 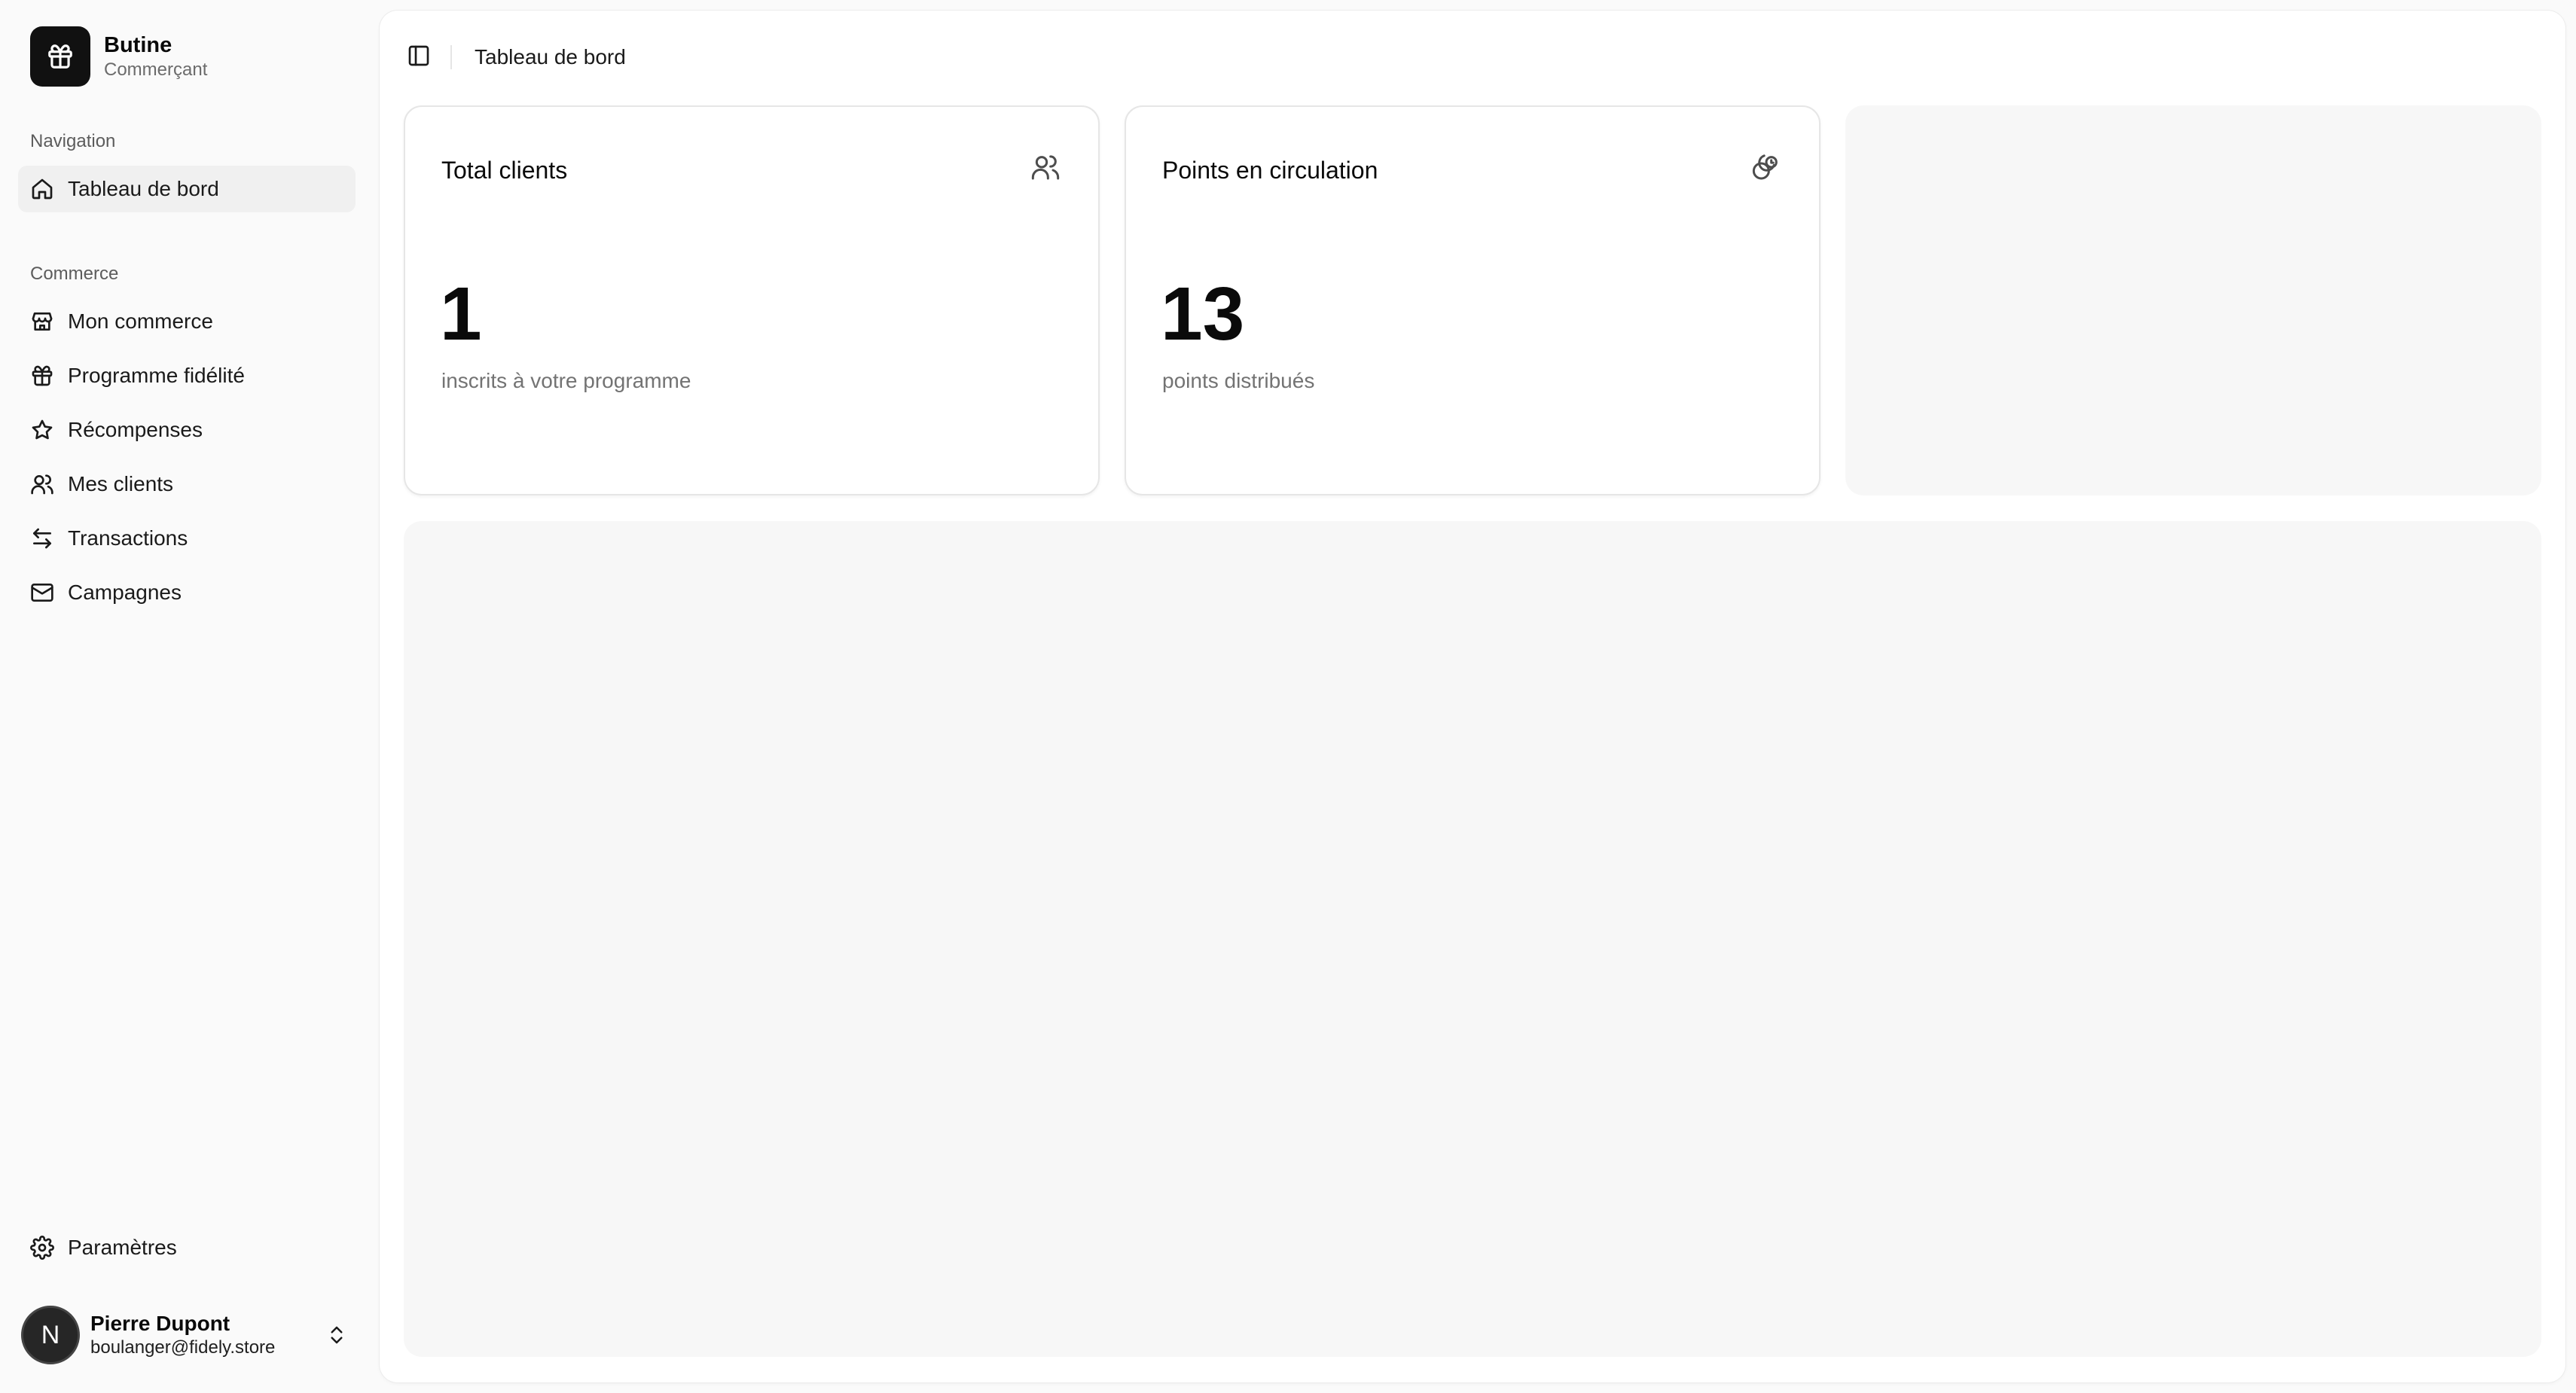 I want to click on sidebar-item-loyalty-program: Programme fidélité, so click(x=187, y=375).